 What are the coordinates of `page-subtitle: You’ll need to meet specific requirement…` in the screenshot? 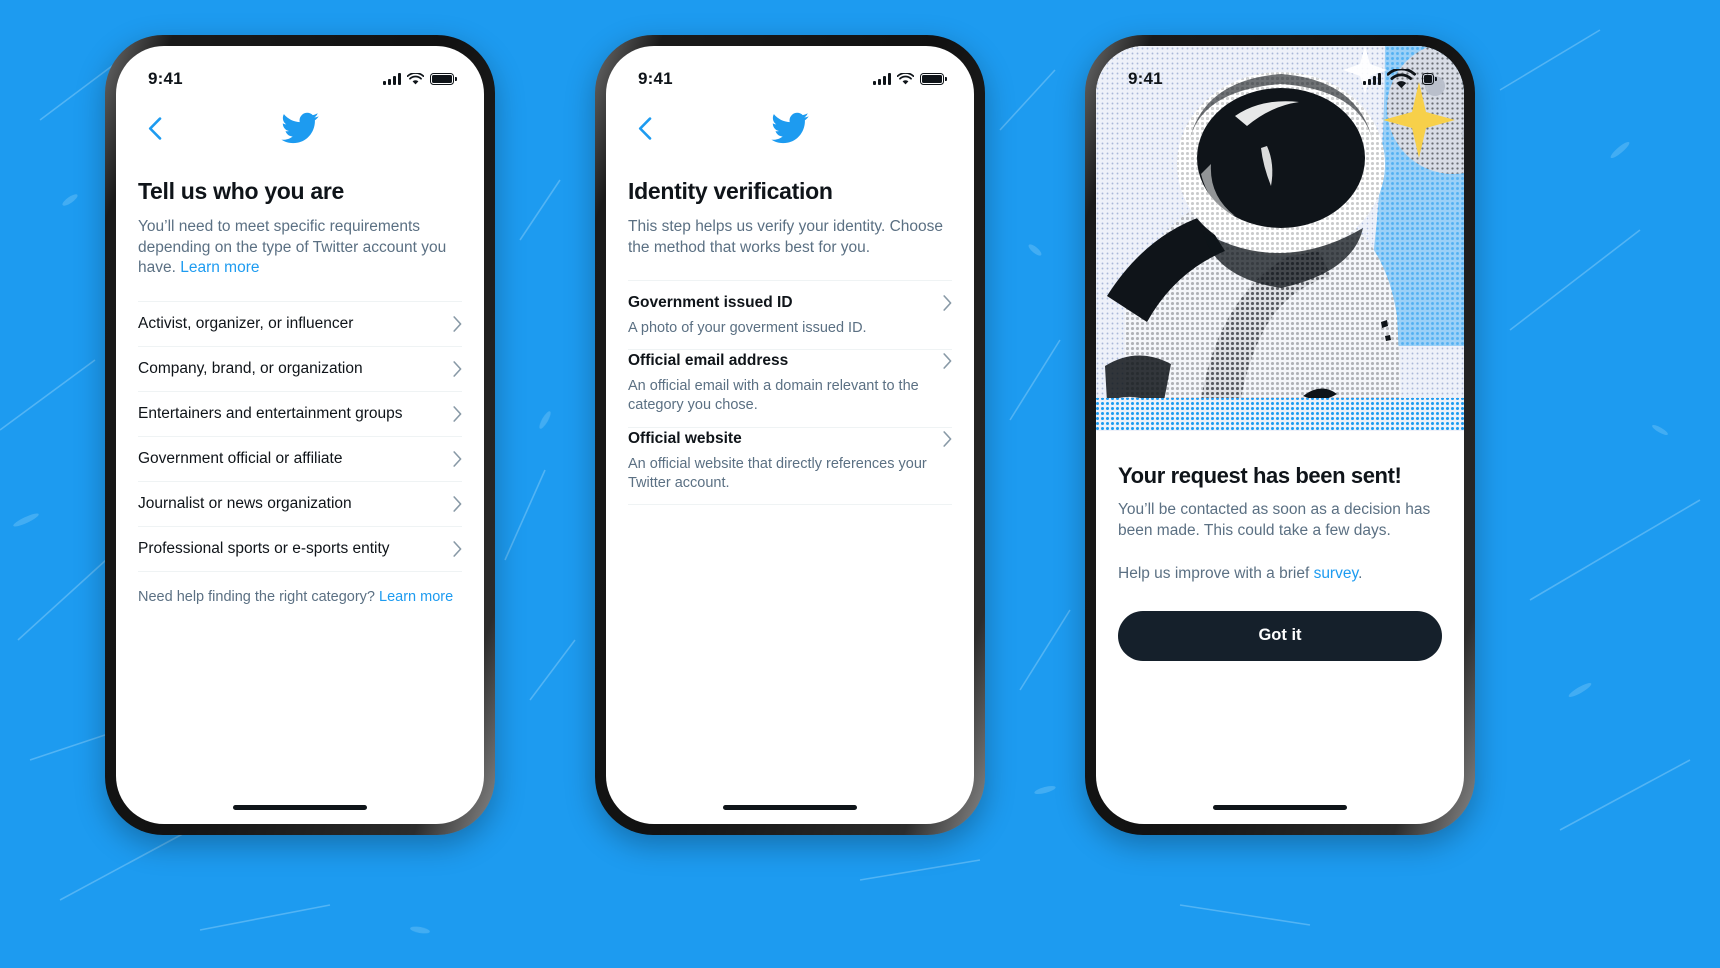 It's located at (300, 248).